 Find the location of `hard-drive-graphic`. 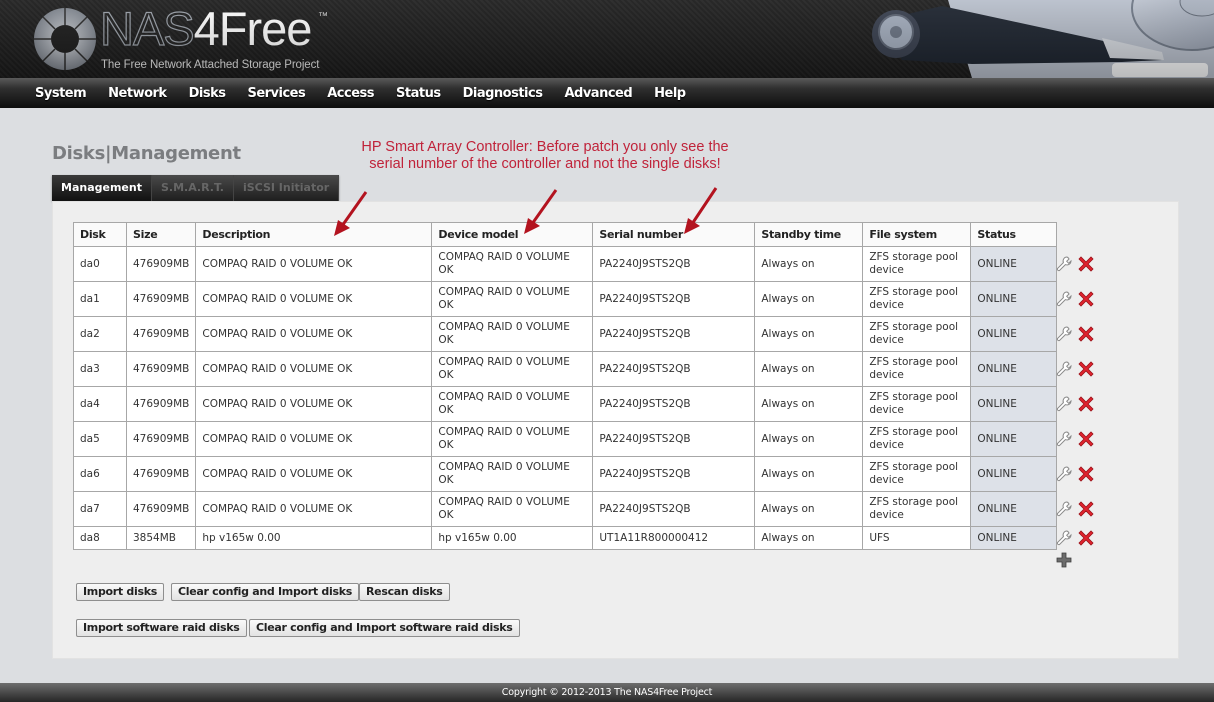

hard-drive-graphic is located at coordinates (1043, 39).